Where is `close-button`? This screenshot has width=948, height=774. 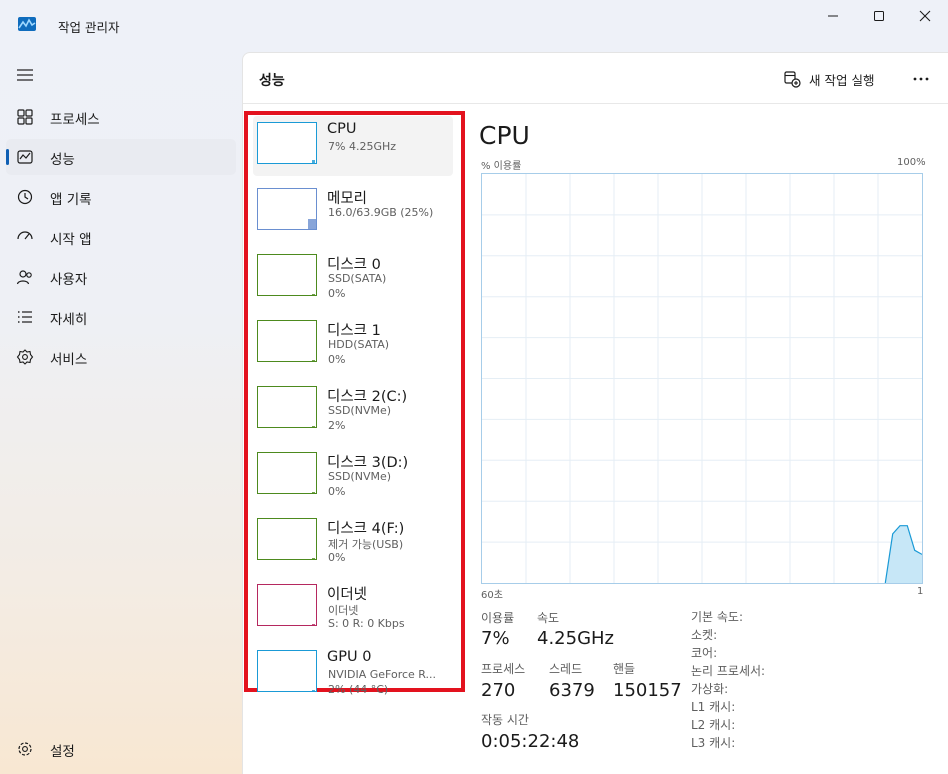
close-button is located at coordinates (925, 16).